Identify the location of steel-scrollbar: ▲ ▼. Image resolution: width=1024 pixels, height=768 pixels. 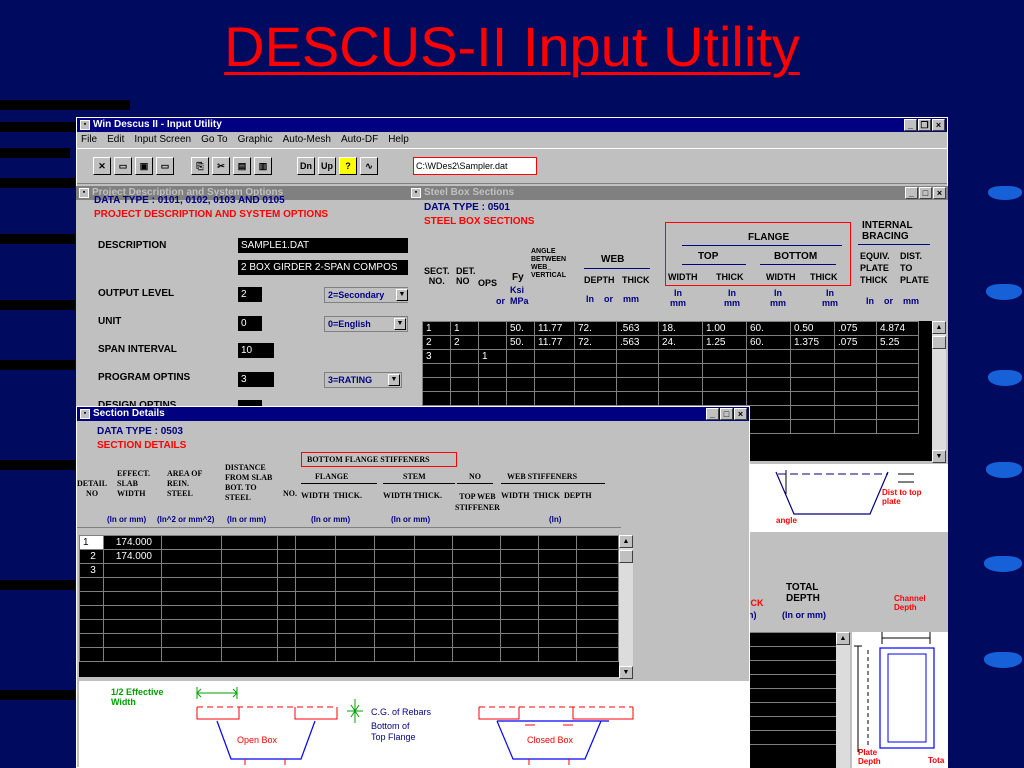
(939, 392).